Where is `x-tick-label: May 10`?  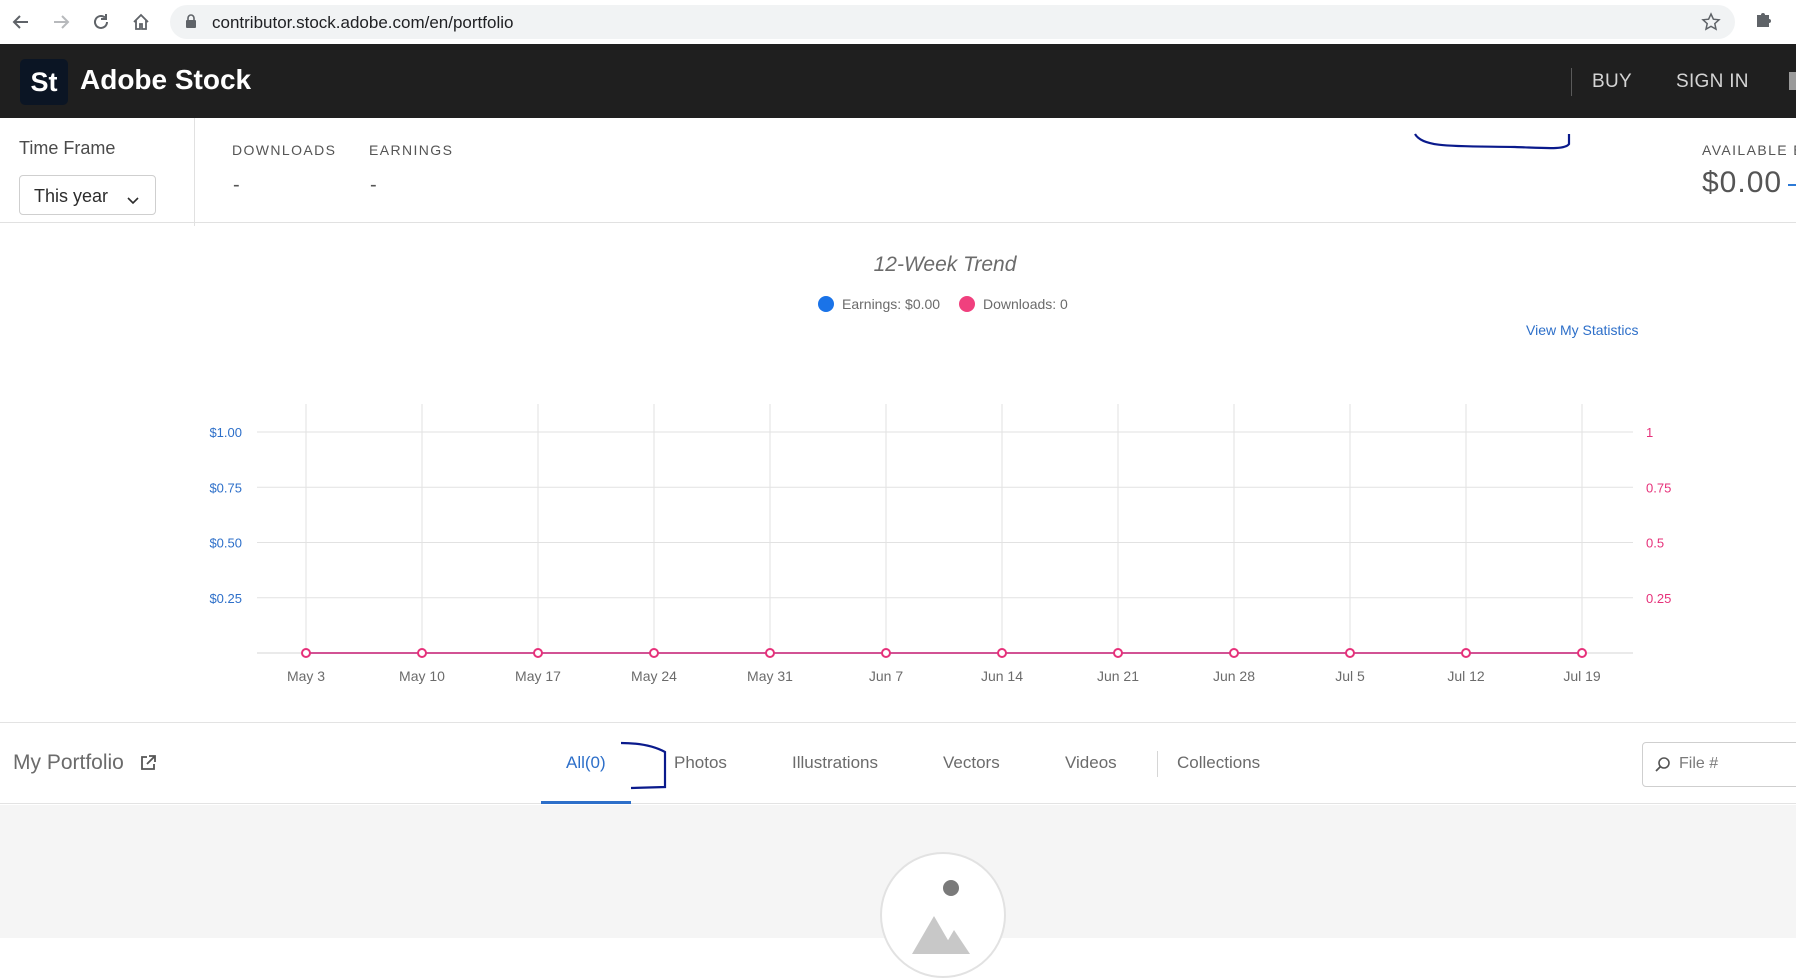
x-tick-label: May 10 is located at coordinates (422, 676).